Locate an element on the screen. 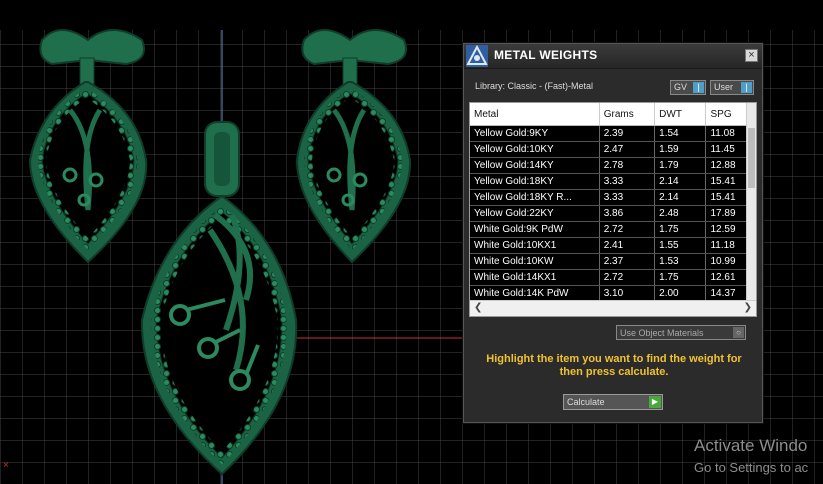 This screenshot has width=823, height=484. user-toggle-label: User is located at coordinates (724, 87).